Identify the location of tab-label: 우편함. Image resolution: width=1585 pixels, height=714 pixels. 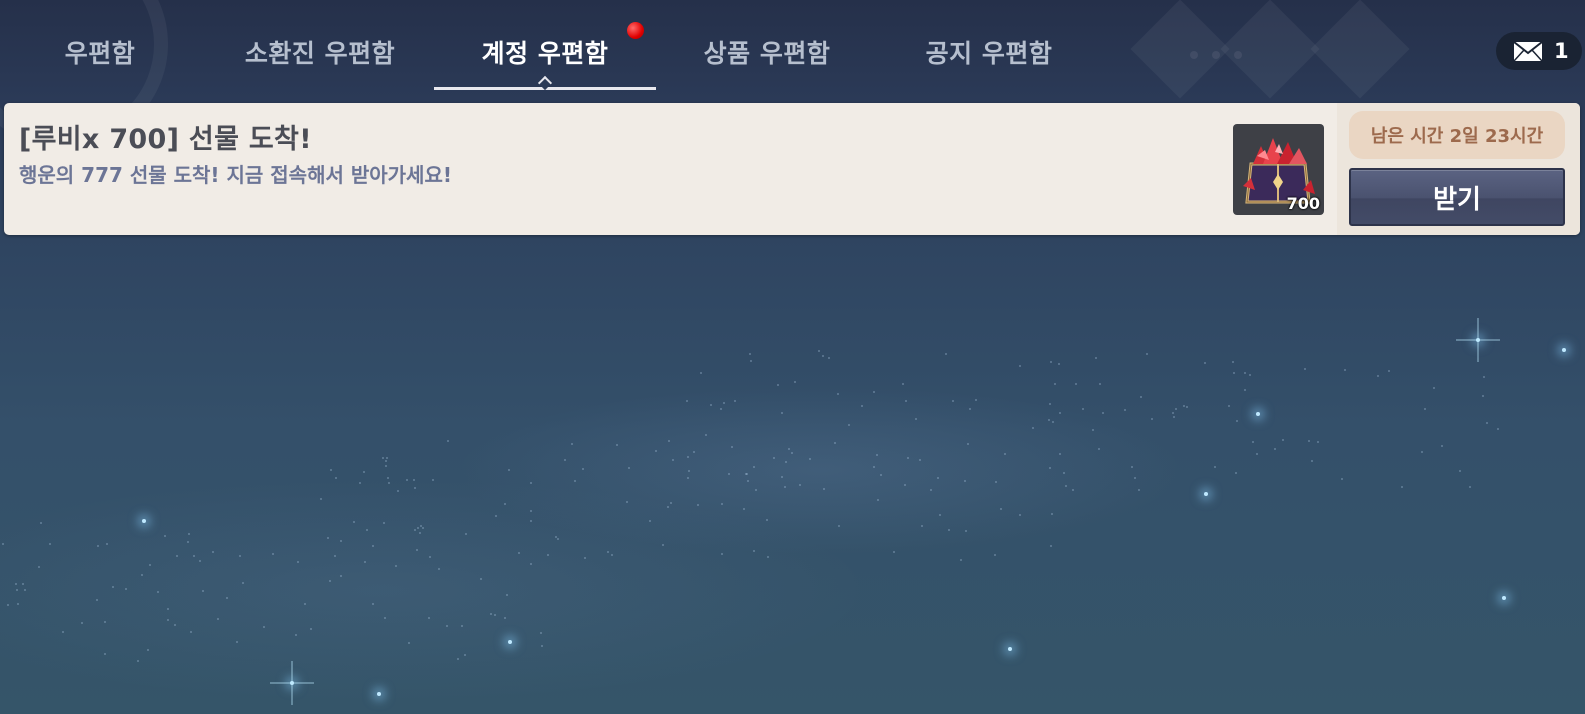
(100, 53).